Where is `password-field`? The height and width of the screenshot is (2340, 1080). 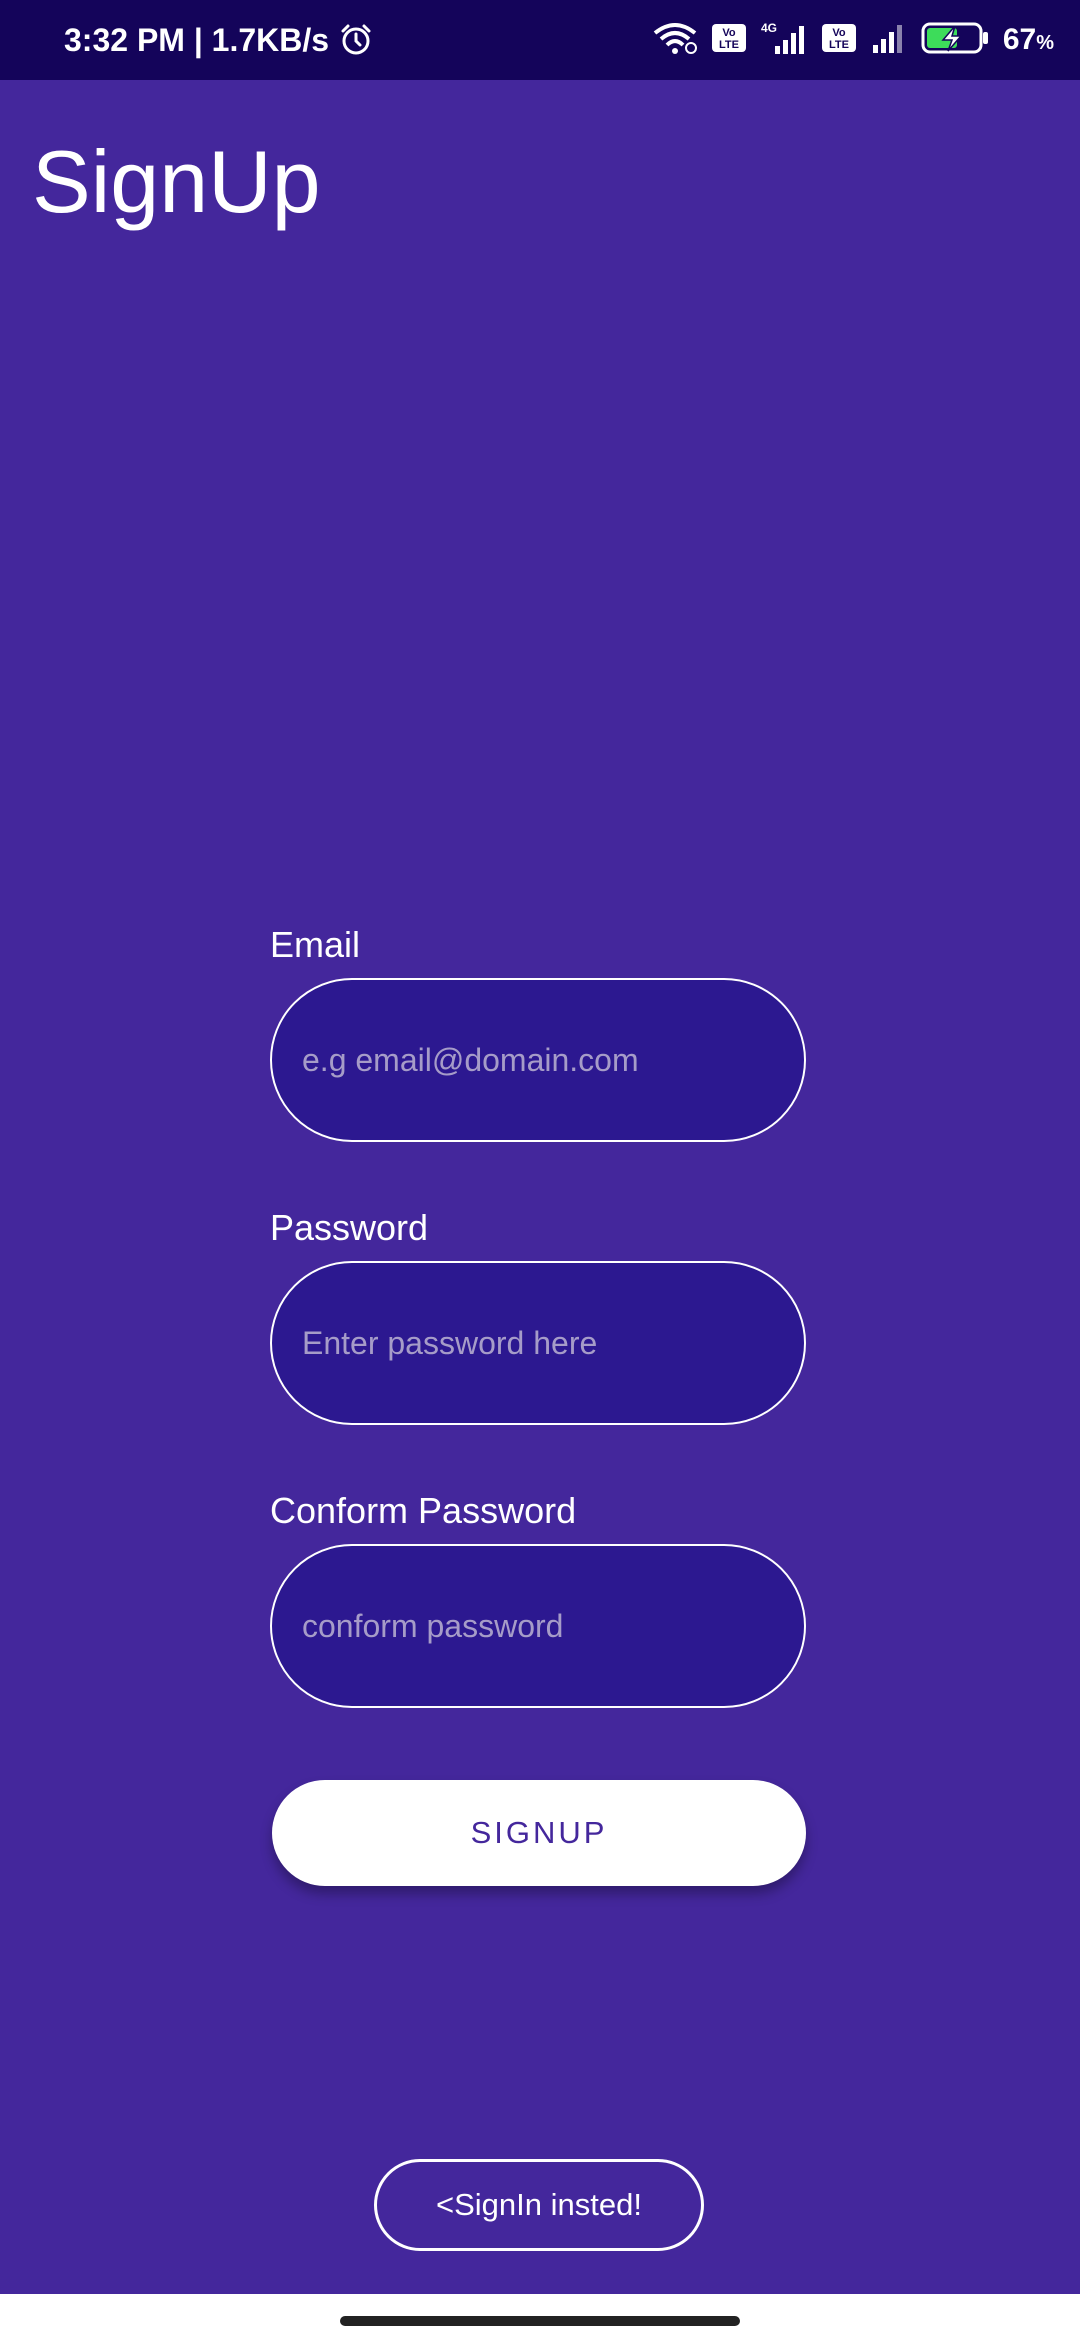 password-field is located at coordinates (538, 1343).